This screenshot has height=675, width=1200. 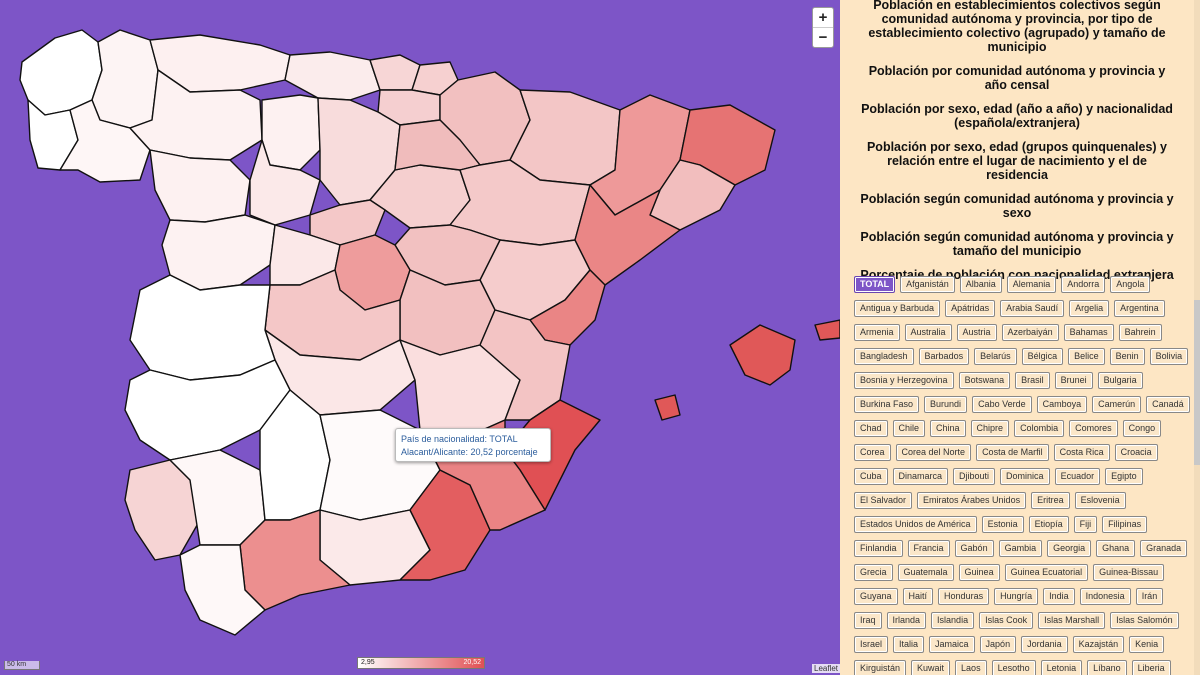 I want to click on country-button: Burundi, so click(x=946, y=404).